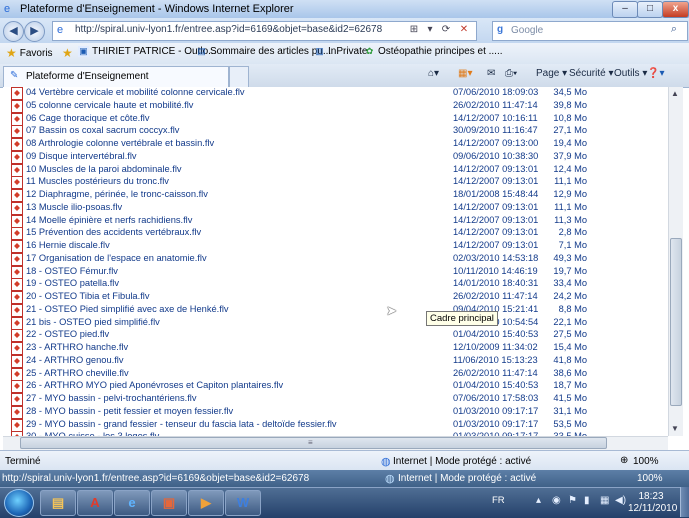 The height and width of the screenshot is (518, 689). What do you see at coordinates (132, 503) in the screenshot?
I see `internet-explorer-icon: e` at bounding box center [132, 503].